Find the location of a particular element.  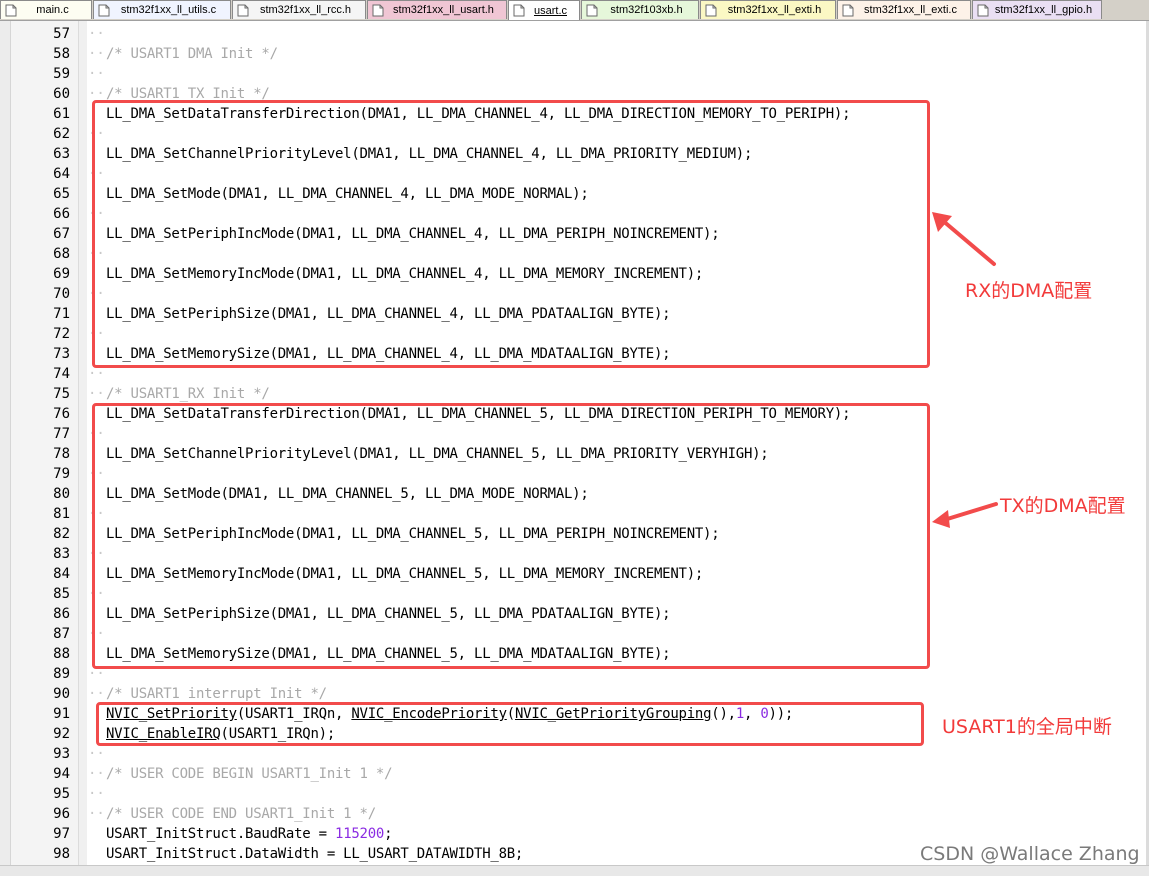

line-number: 96 is located at coordinates (61, 814).